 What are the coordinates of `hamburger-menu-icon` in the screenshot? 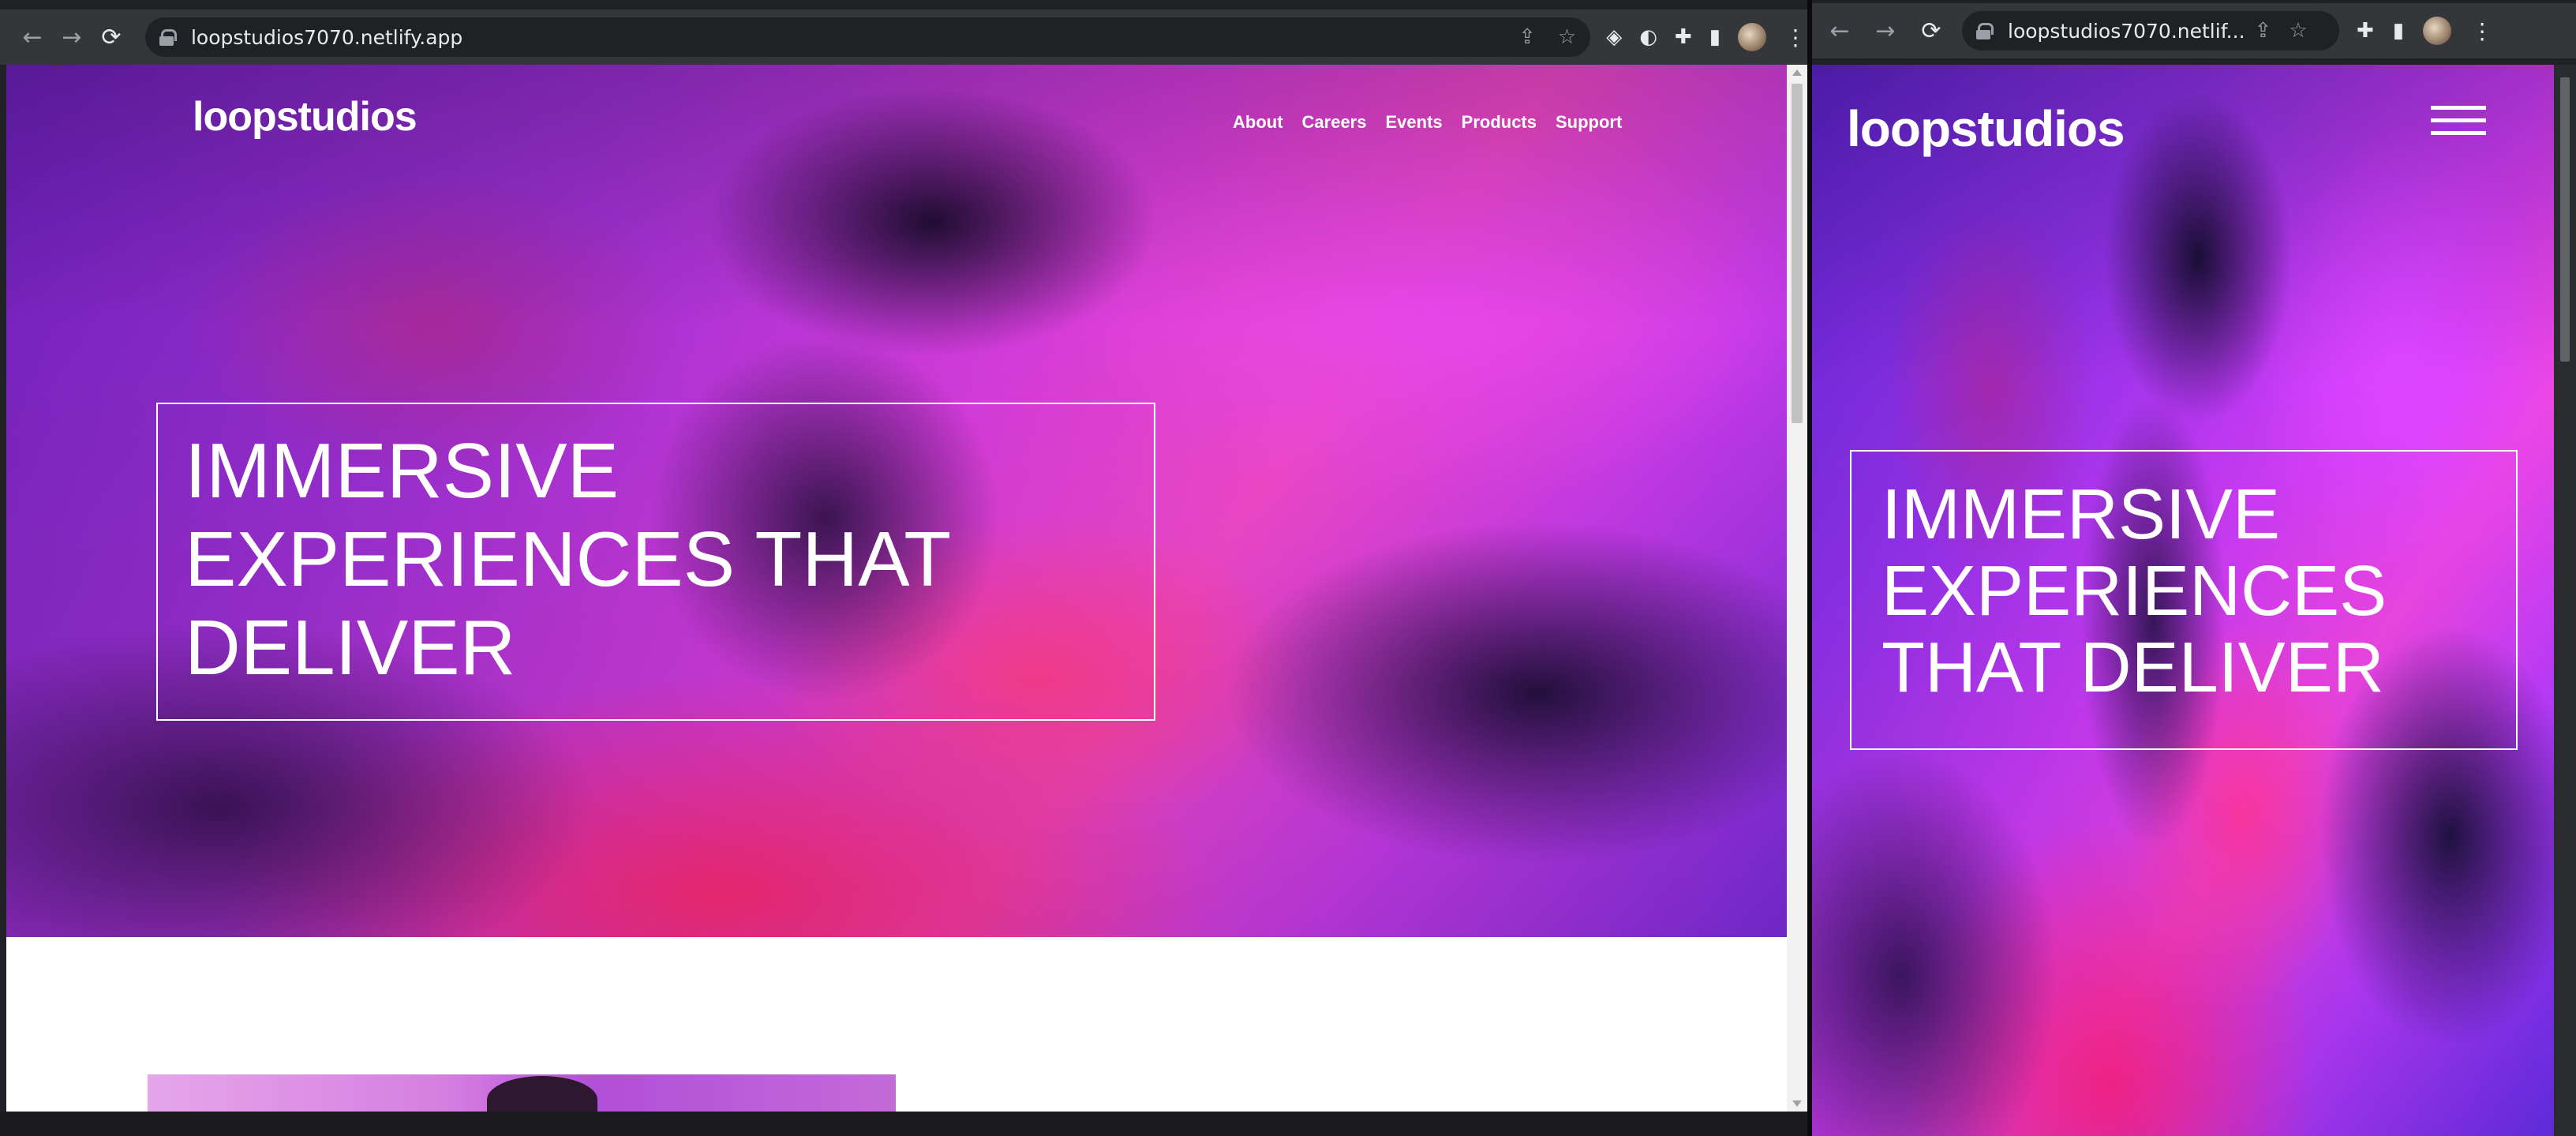 It's located at (2458, 121).